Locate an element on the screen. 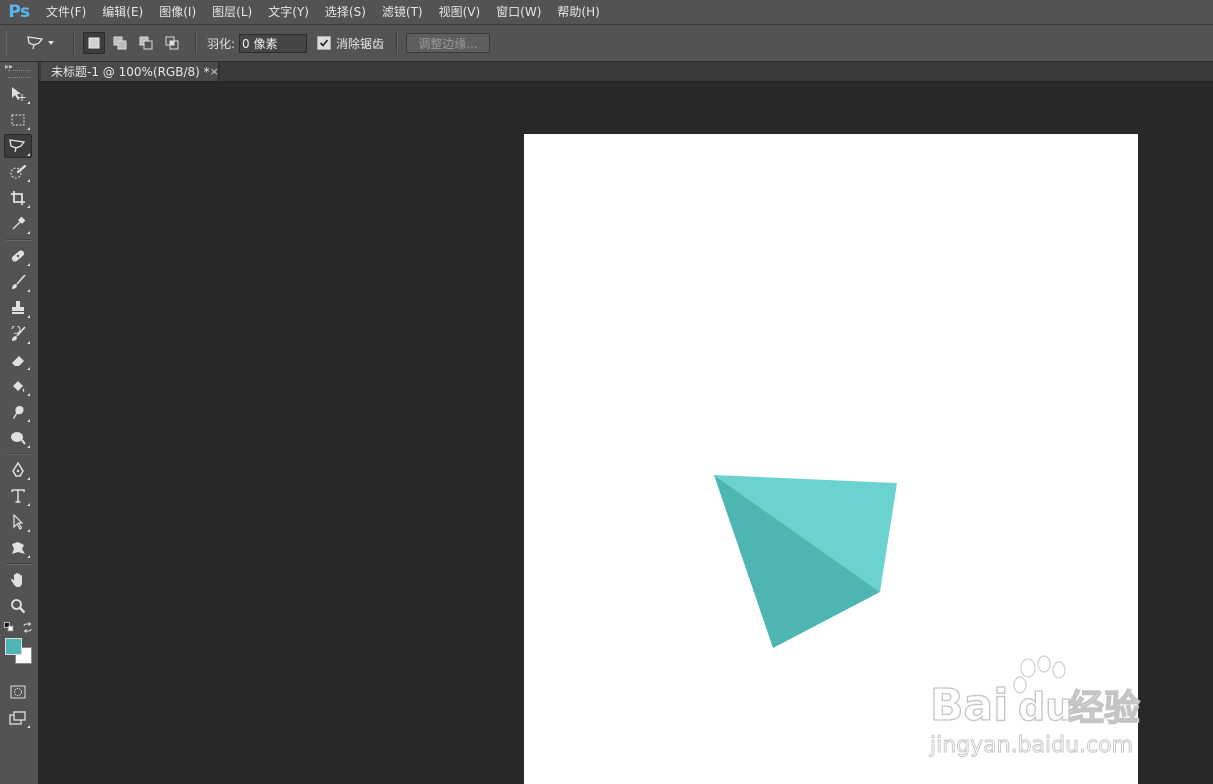 The image size is (1213, 784). pen-tool-icon is located at coordinates (18, 469).